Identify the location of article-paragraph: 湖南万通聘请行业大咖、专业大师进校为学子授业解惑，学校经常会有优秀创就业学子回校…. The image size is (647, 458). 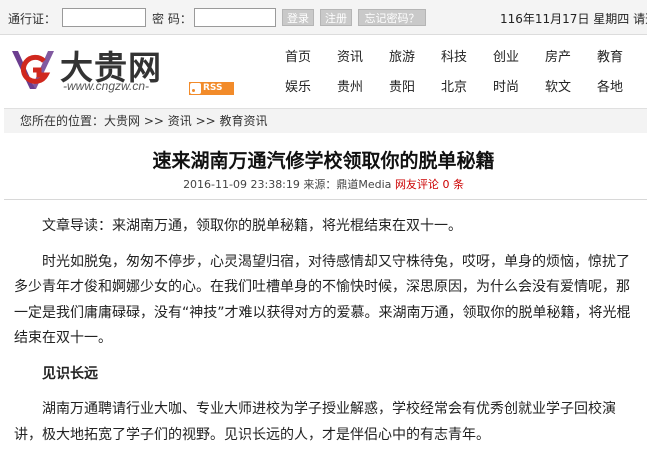
(315, 422).